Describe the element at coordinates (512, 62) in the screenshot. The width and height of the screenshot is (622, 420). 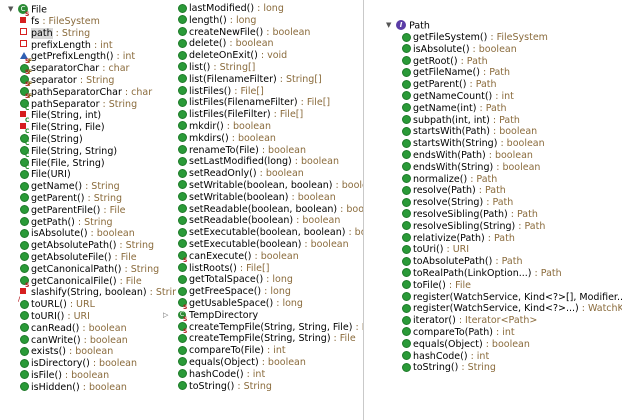
I see `member-row: getRoot() : Path` at that location.